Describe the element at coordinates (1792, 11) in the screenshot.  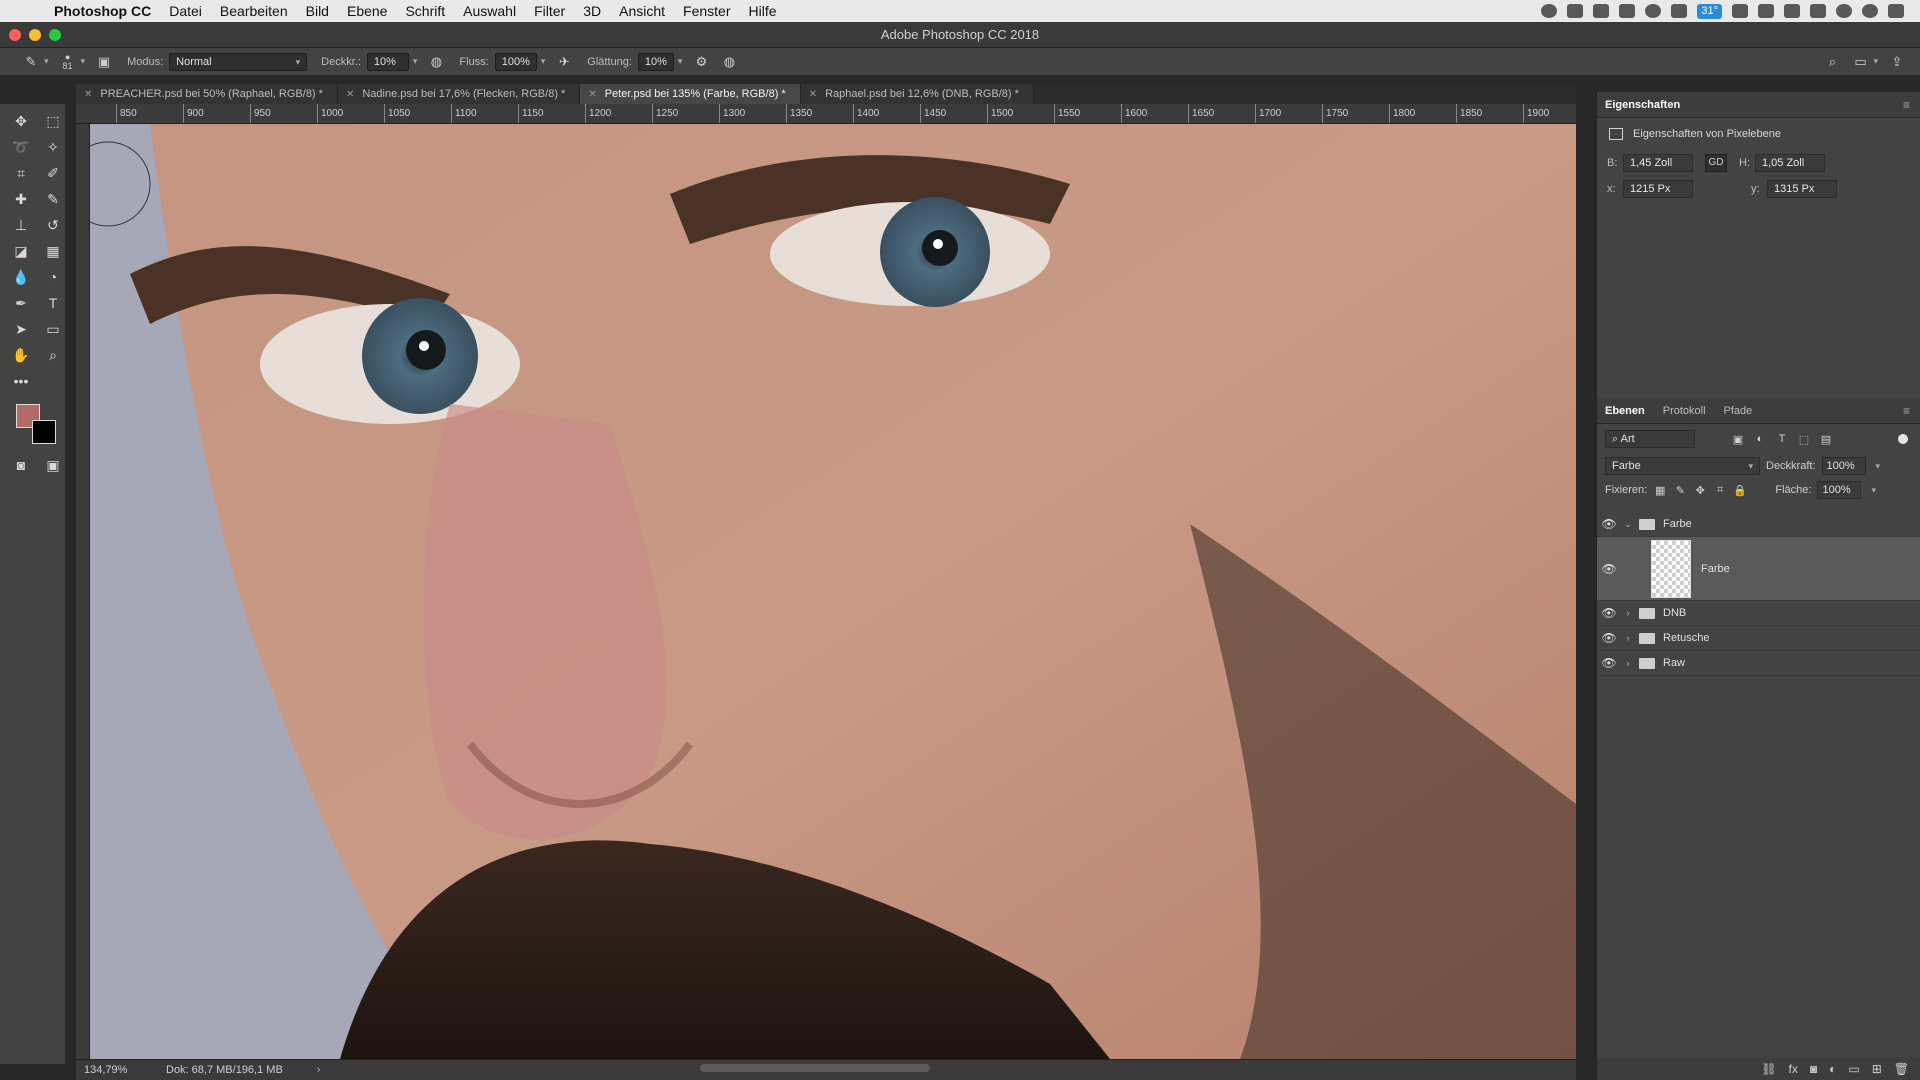
I see `airplay-icon` at that location.